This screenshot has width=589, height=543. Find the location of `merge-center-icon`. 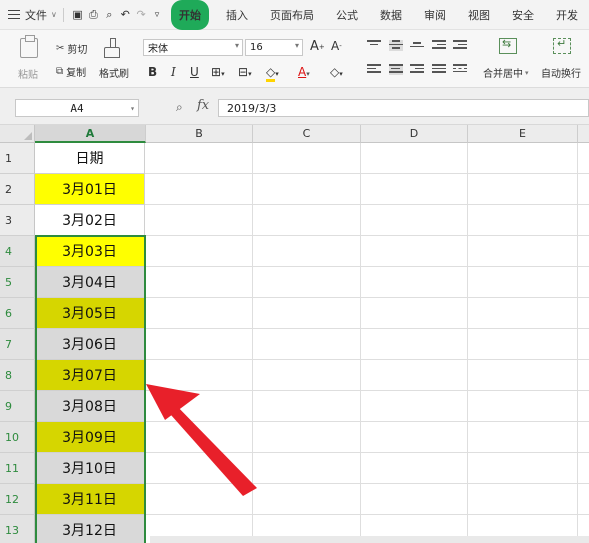

merge-center-icon is located at coordinates (508, 45).